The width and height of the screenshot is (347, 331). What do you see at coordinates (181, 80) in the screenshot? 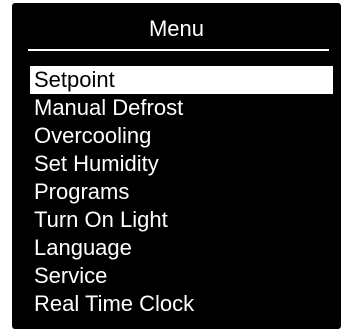
I see `menu-item-setpoint: Setpoint` at bounding box center [181, 80].